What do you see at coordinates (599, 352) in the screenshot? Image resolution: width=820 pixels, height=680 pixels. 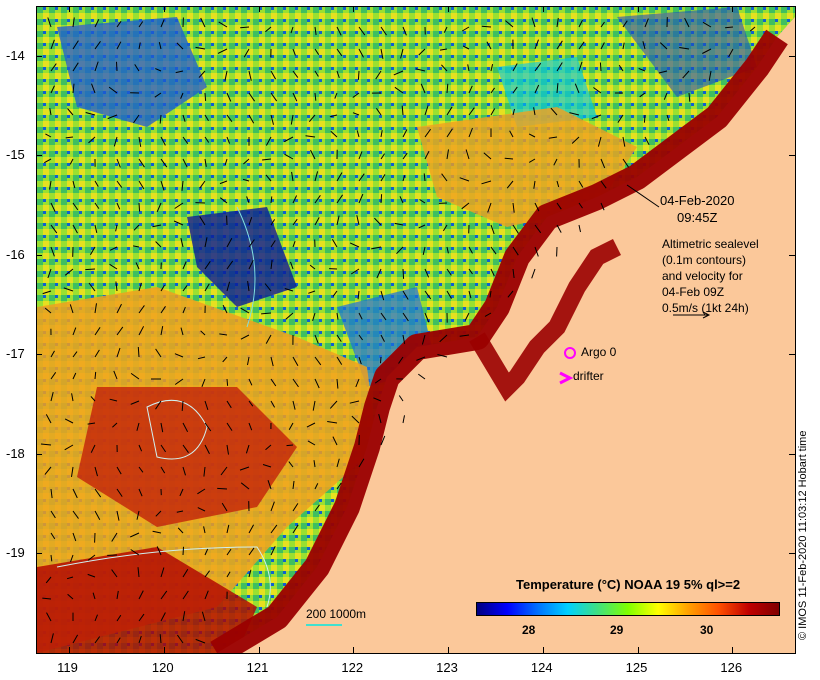 I see `argo-label: Argo 0` at bounding box center [599, 352].